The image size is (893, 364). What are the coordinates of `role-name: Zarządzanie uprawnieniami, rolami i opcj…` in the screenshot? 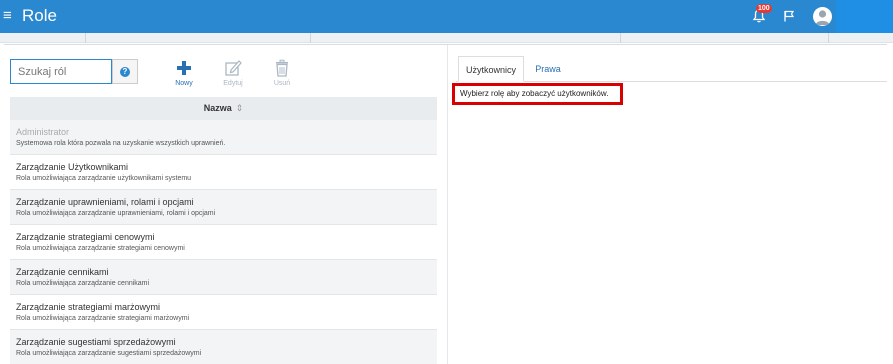 It's located at (105, 202).